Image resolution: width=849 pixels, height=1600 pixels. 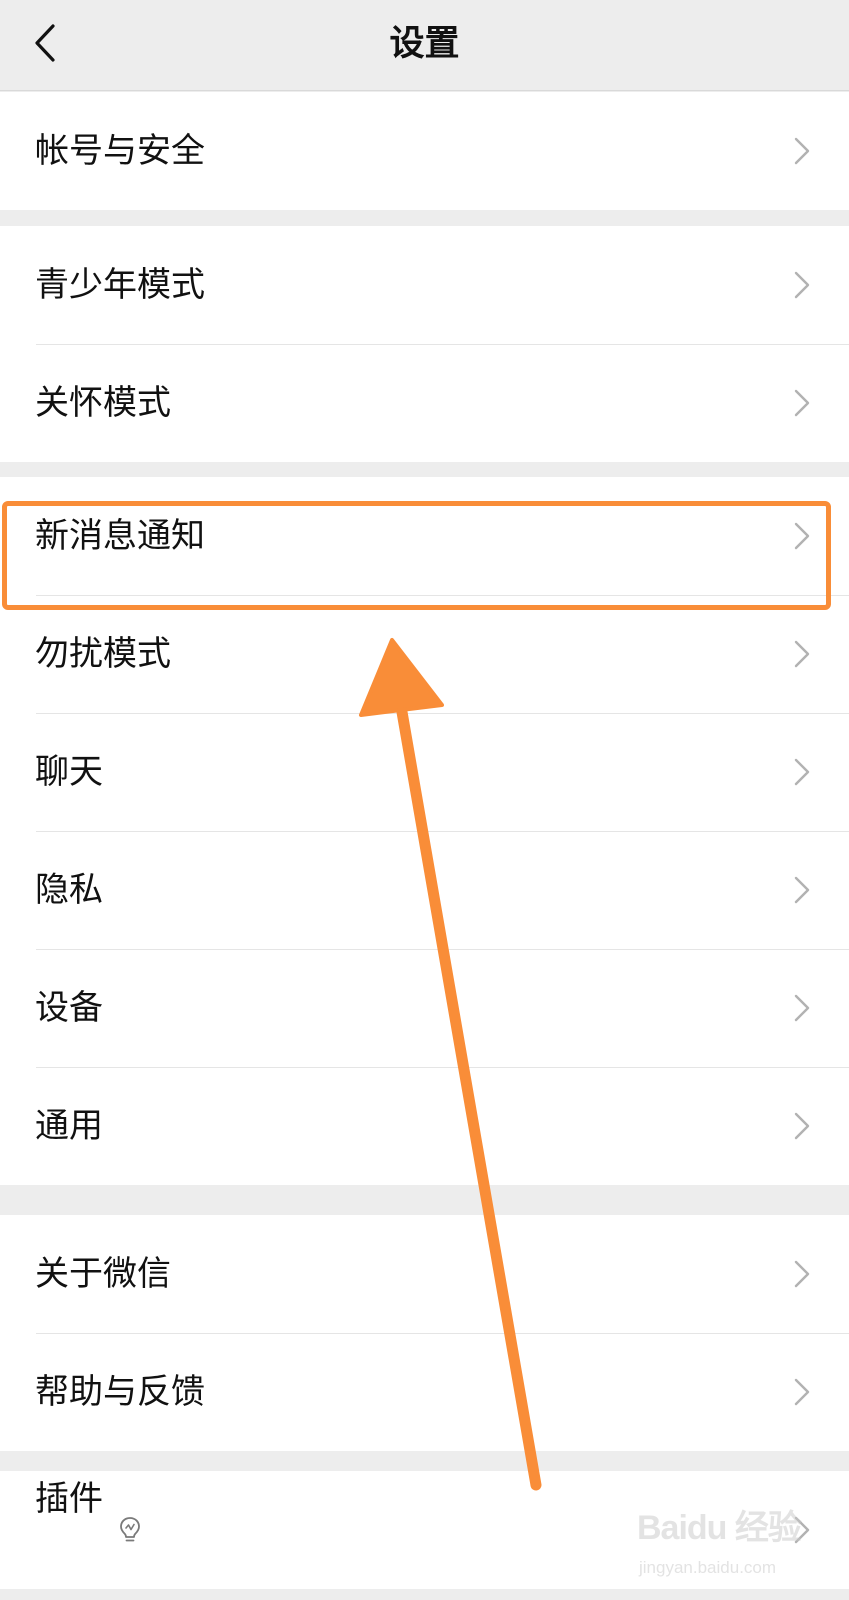 What do you see at coordinates (103, 403) in the screenshot?
I see `settings-item-label: 关怀模式` at bounding box center [103, 403].